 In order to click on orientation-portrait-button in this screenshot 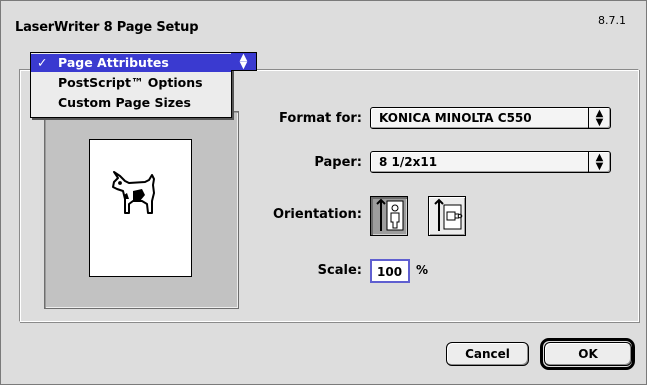, I will do `click(389, 216)`.